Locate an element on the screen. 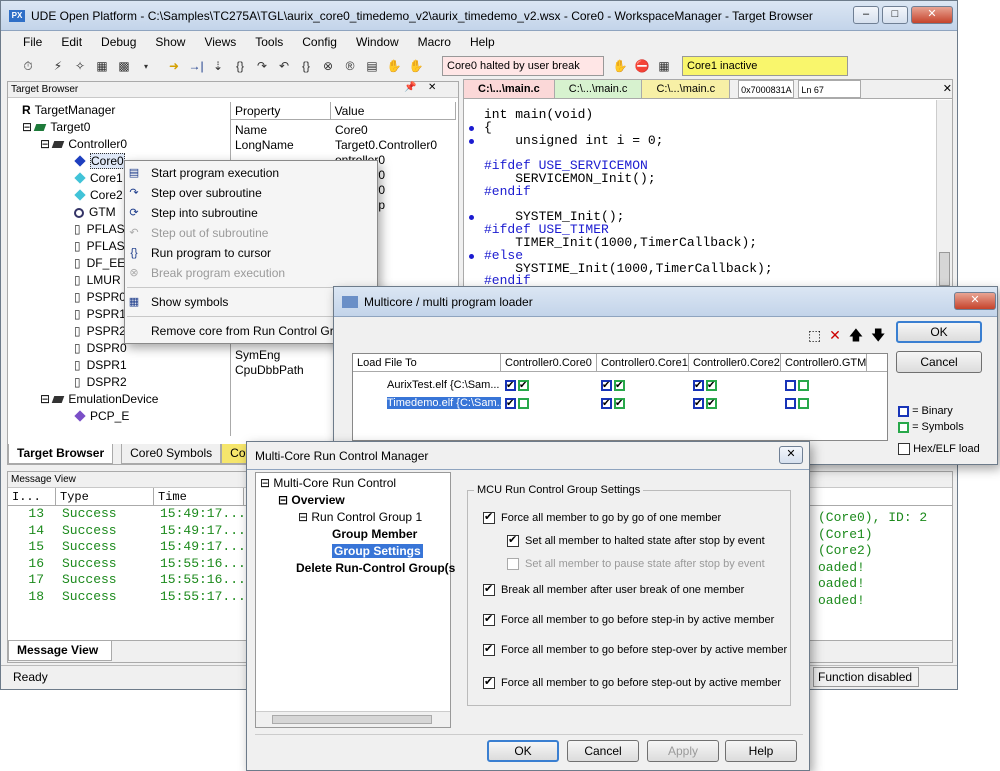  maximize-button: □ is located at coordinates (895, 15).